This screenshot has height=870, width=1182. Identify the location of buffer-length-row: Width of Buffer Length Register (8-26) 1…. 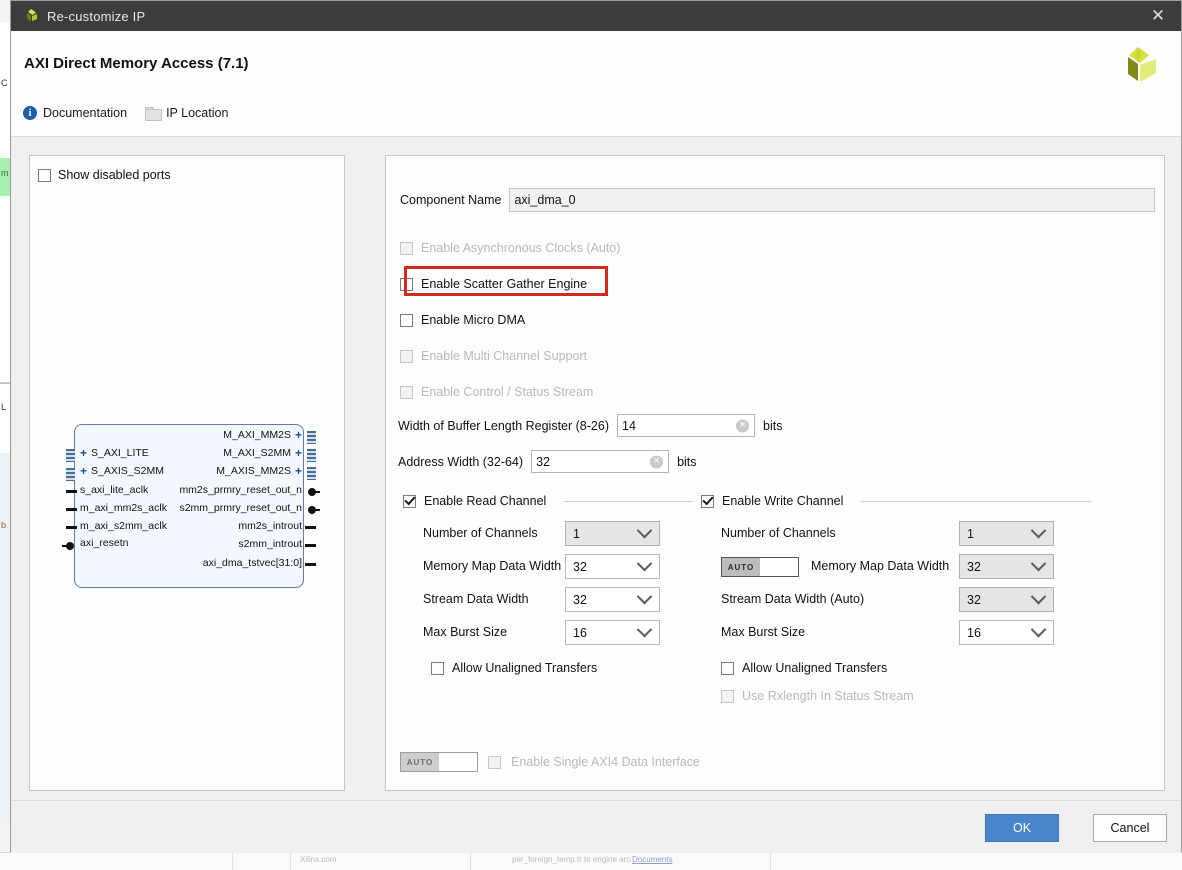
(590, 425).